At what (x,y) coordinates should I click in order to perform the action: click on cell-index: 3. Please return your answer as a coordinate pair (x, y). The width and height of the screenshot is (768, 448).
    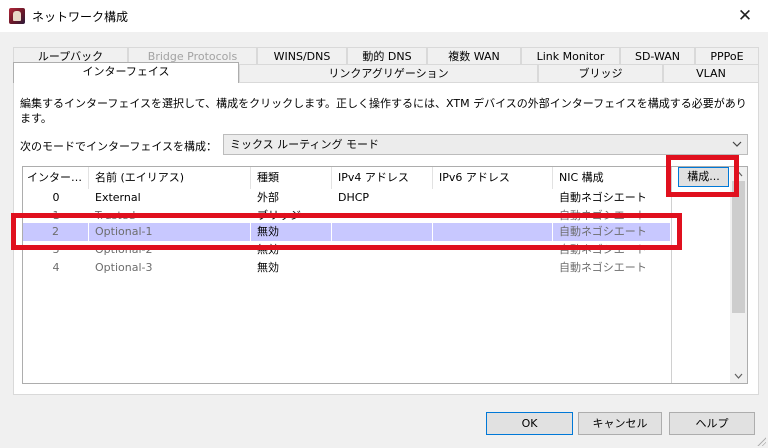
    Looking at the image, I should click on (56, 249).